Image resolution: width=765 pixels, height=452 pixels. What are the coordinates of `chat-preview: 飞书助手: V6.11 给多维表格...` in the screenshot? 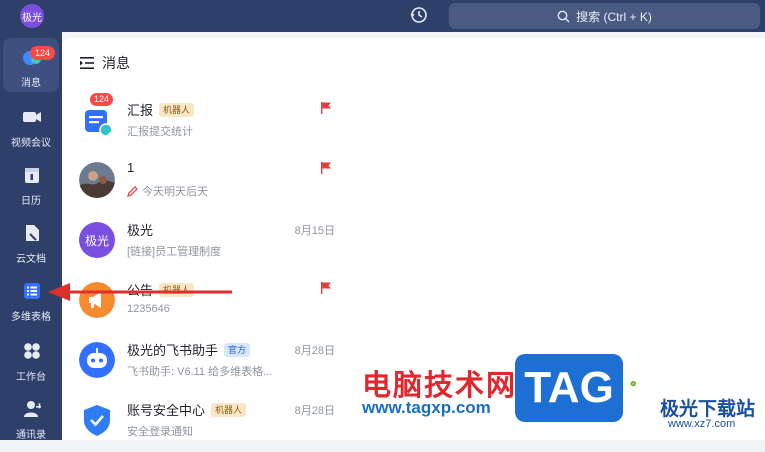 It's located at (199, 371).